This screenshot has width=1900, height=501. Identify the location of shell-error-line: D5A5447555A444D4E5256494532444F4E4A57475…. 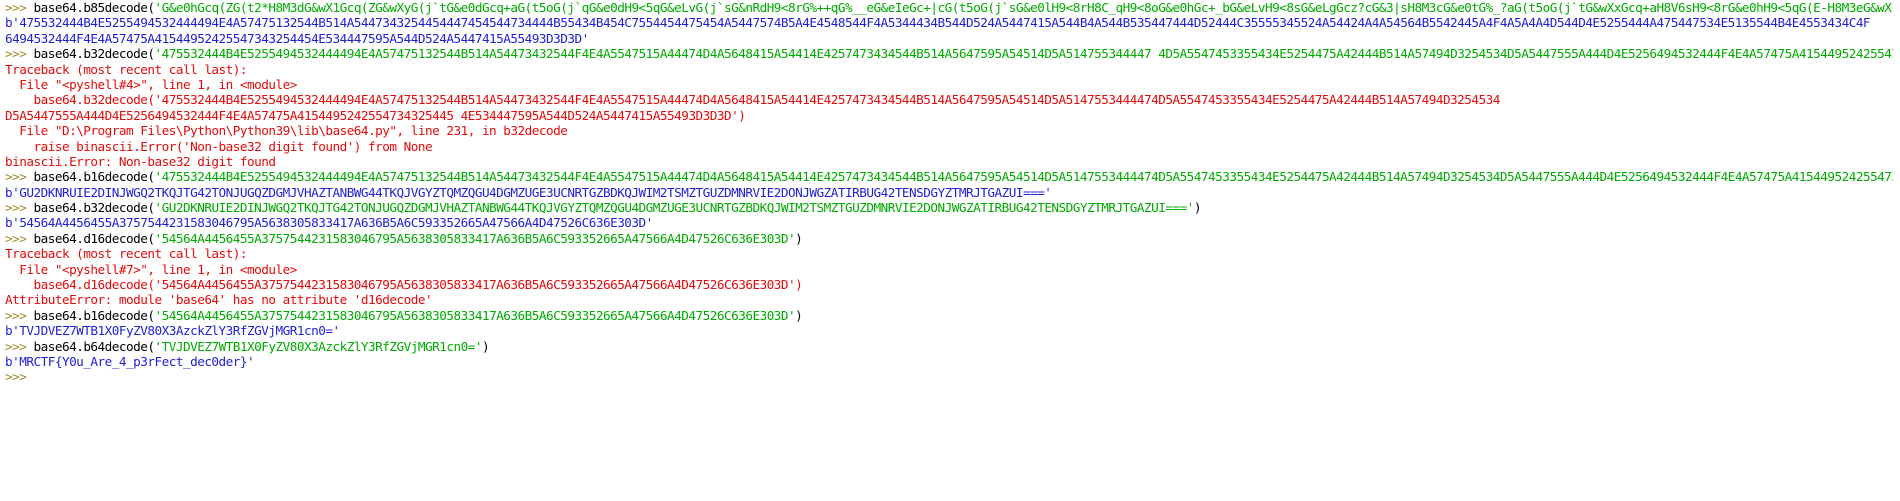
(949, 115).